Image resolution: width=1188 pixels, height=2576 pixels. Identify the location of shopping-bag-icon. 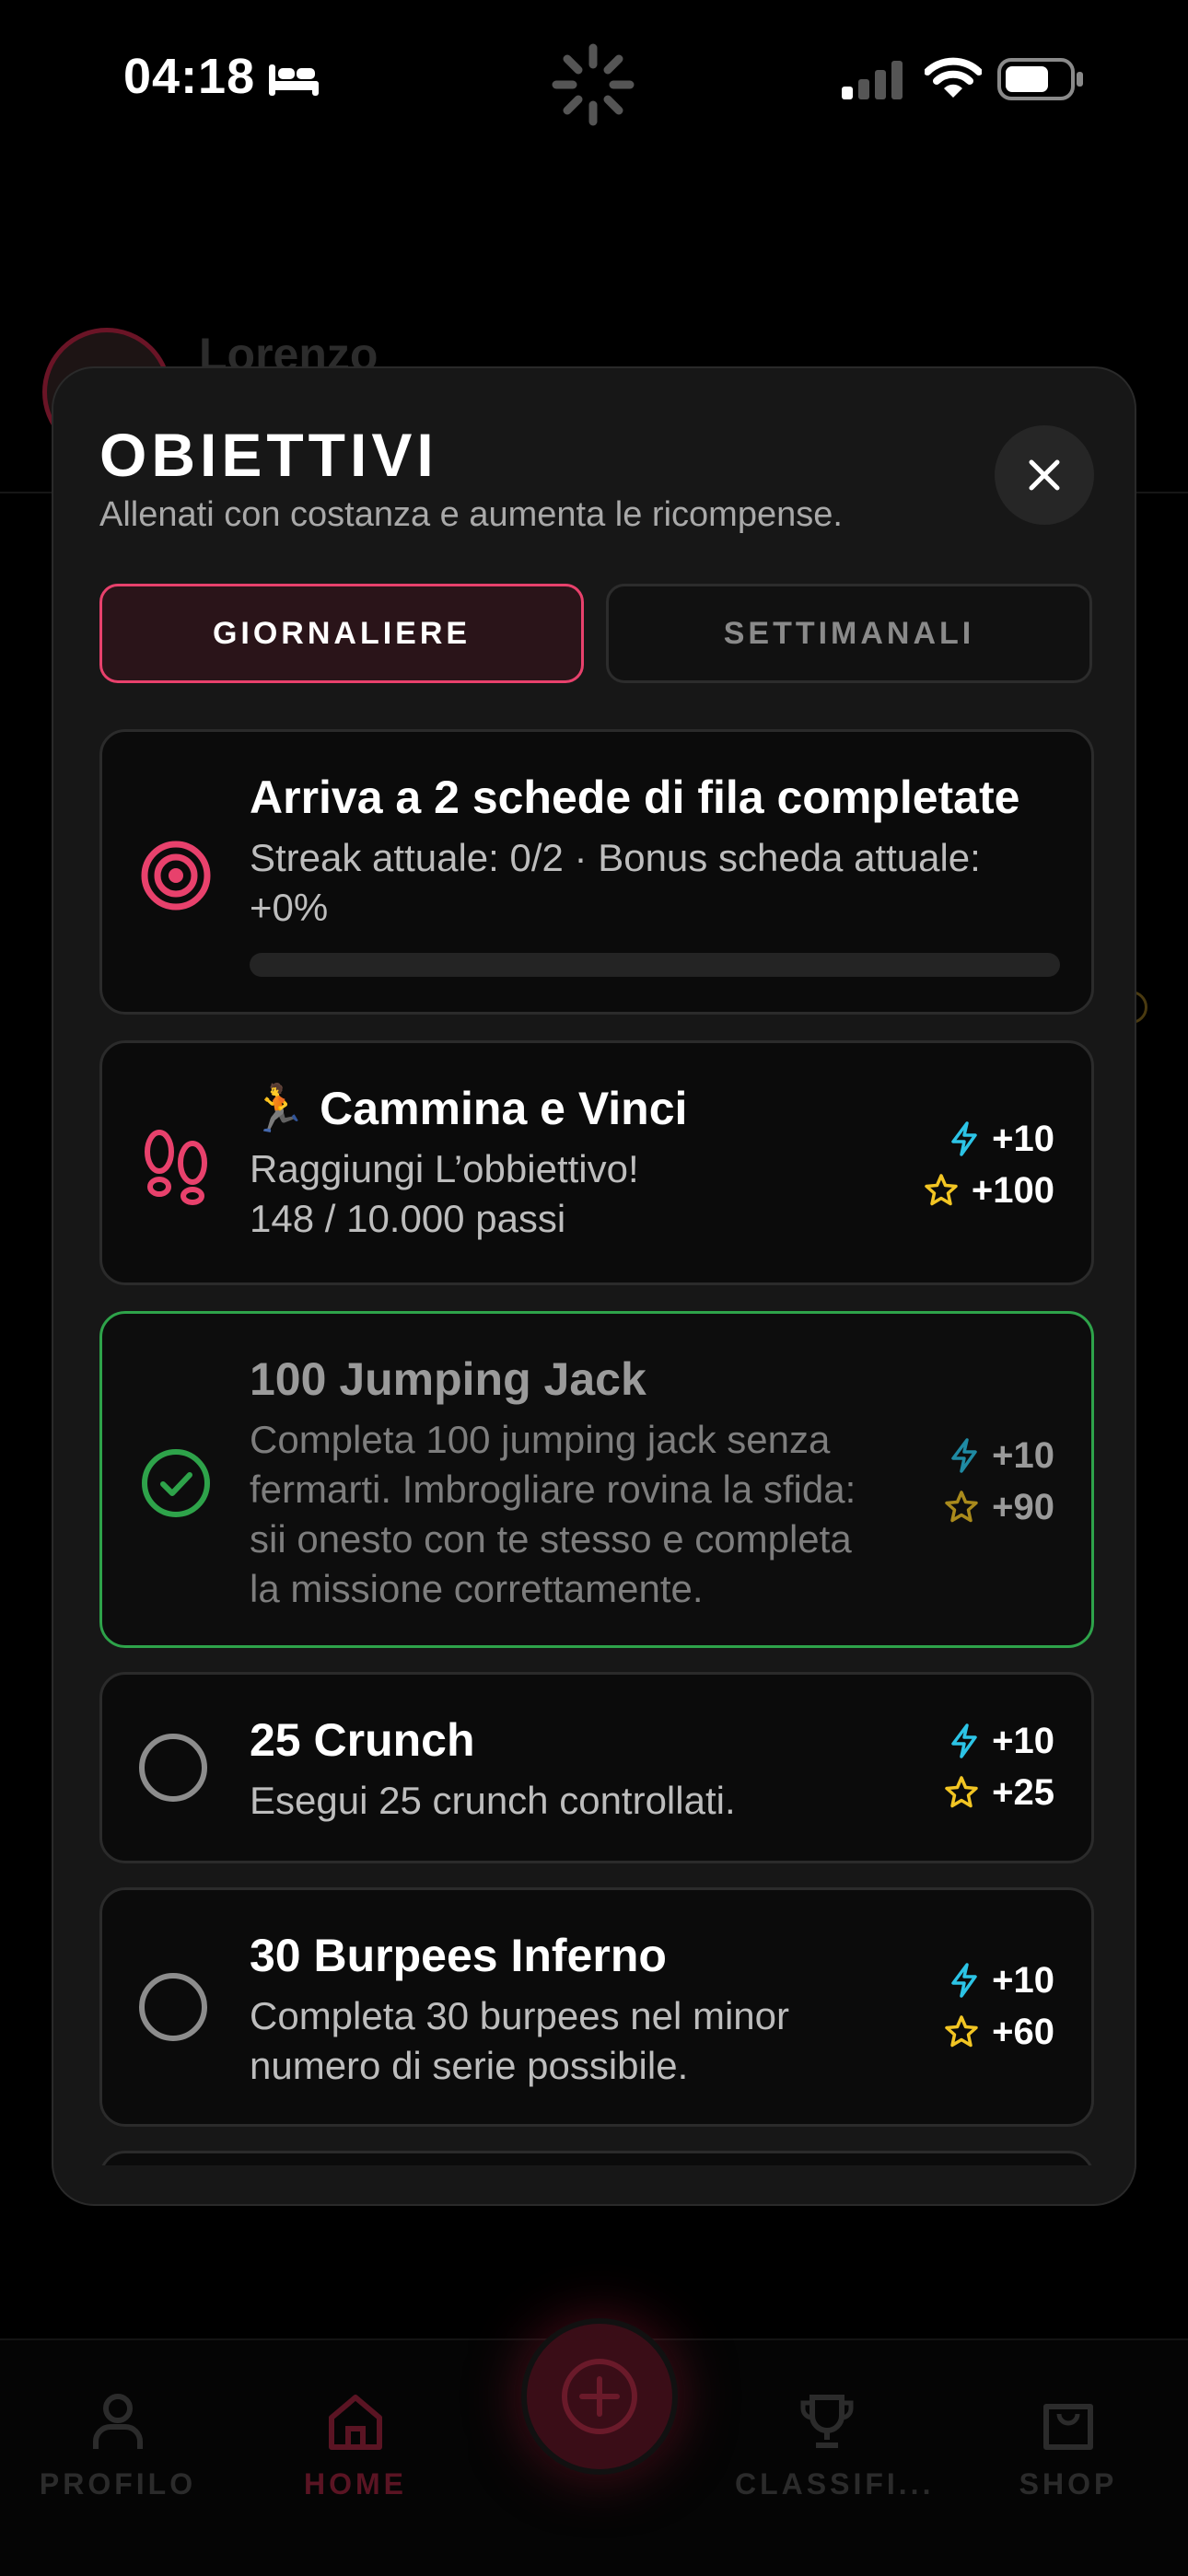
(1068, 2427).